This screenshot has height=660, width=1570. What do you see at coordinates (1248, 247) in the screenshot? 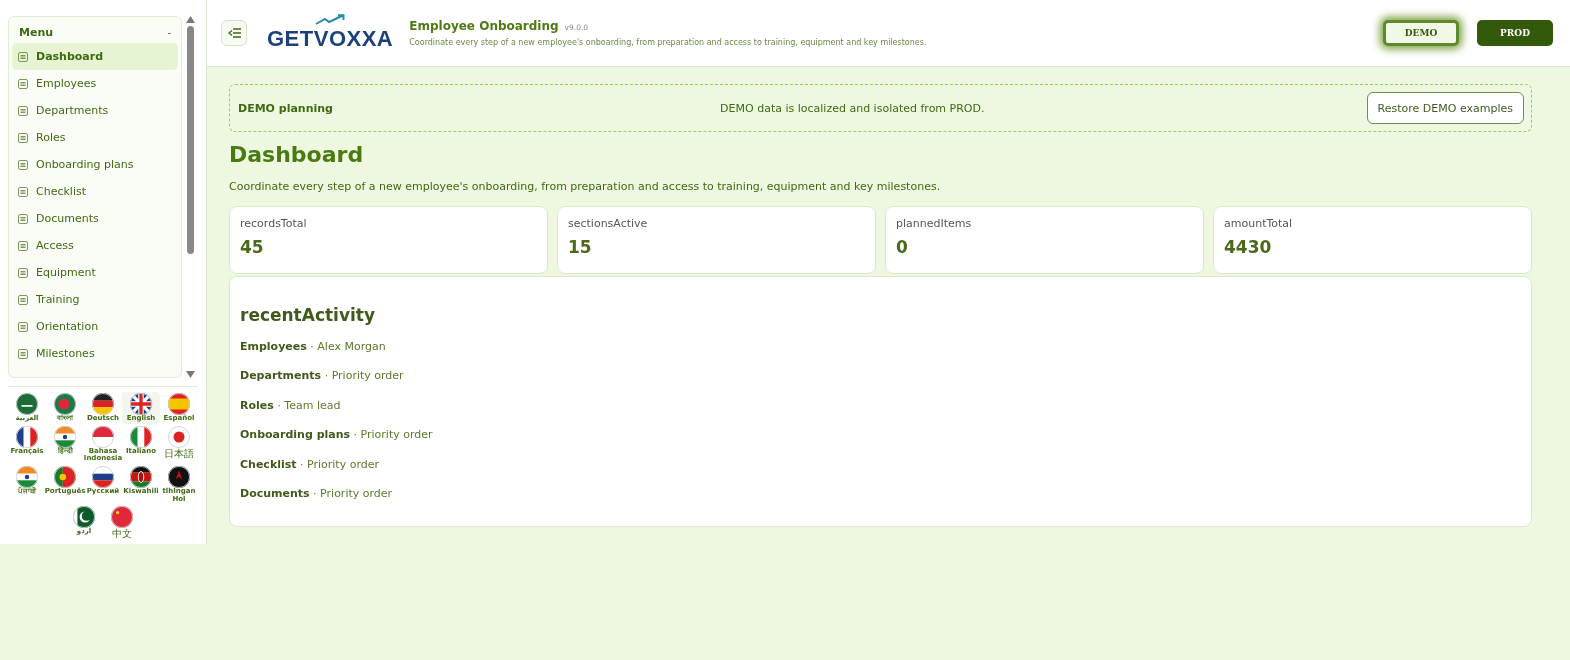
I see `stat-value: 4430` at bounding box center [1248, 247].